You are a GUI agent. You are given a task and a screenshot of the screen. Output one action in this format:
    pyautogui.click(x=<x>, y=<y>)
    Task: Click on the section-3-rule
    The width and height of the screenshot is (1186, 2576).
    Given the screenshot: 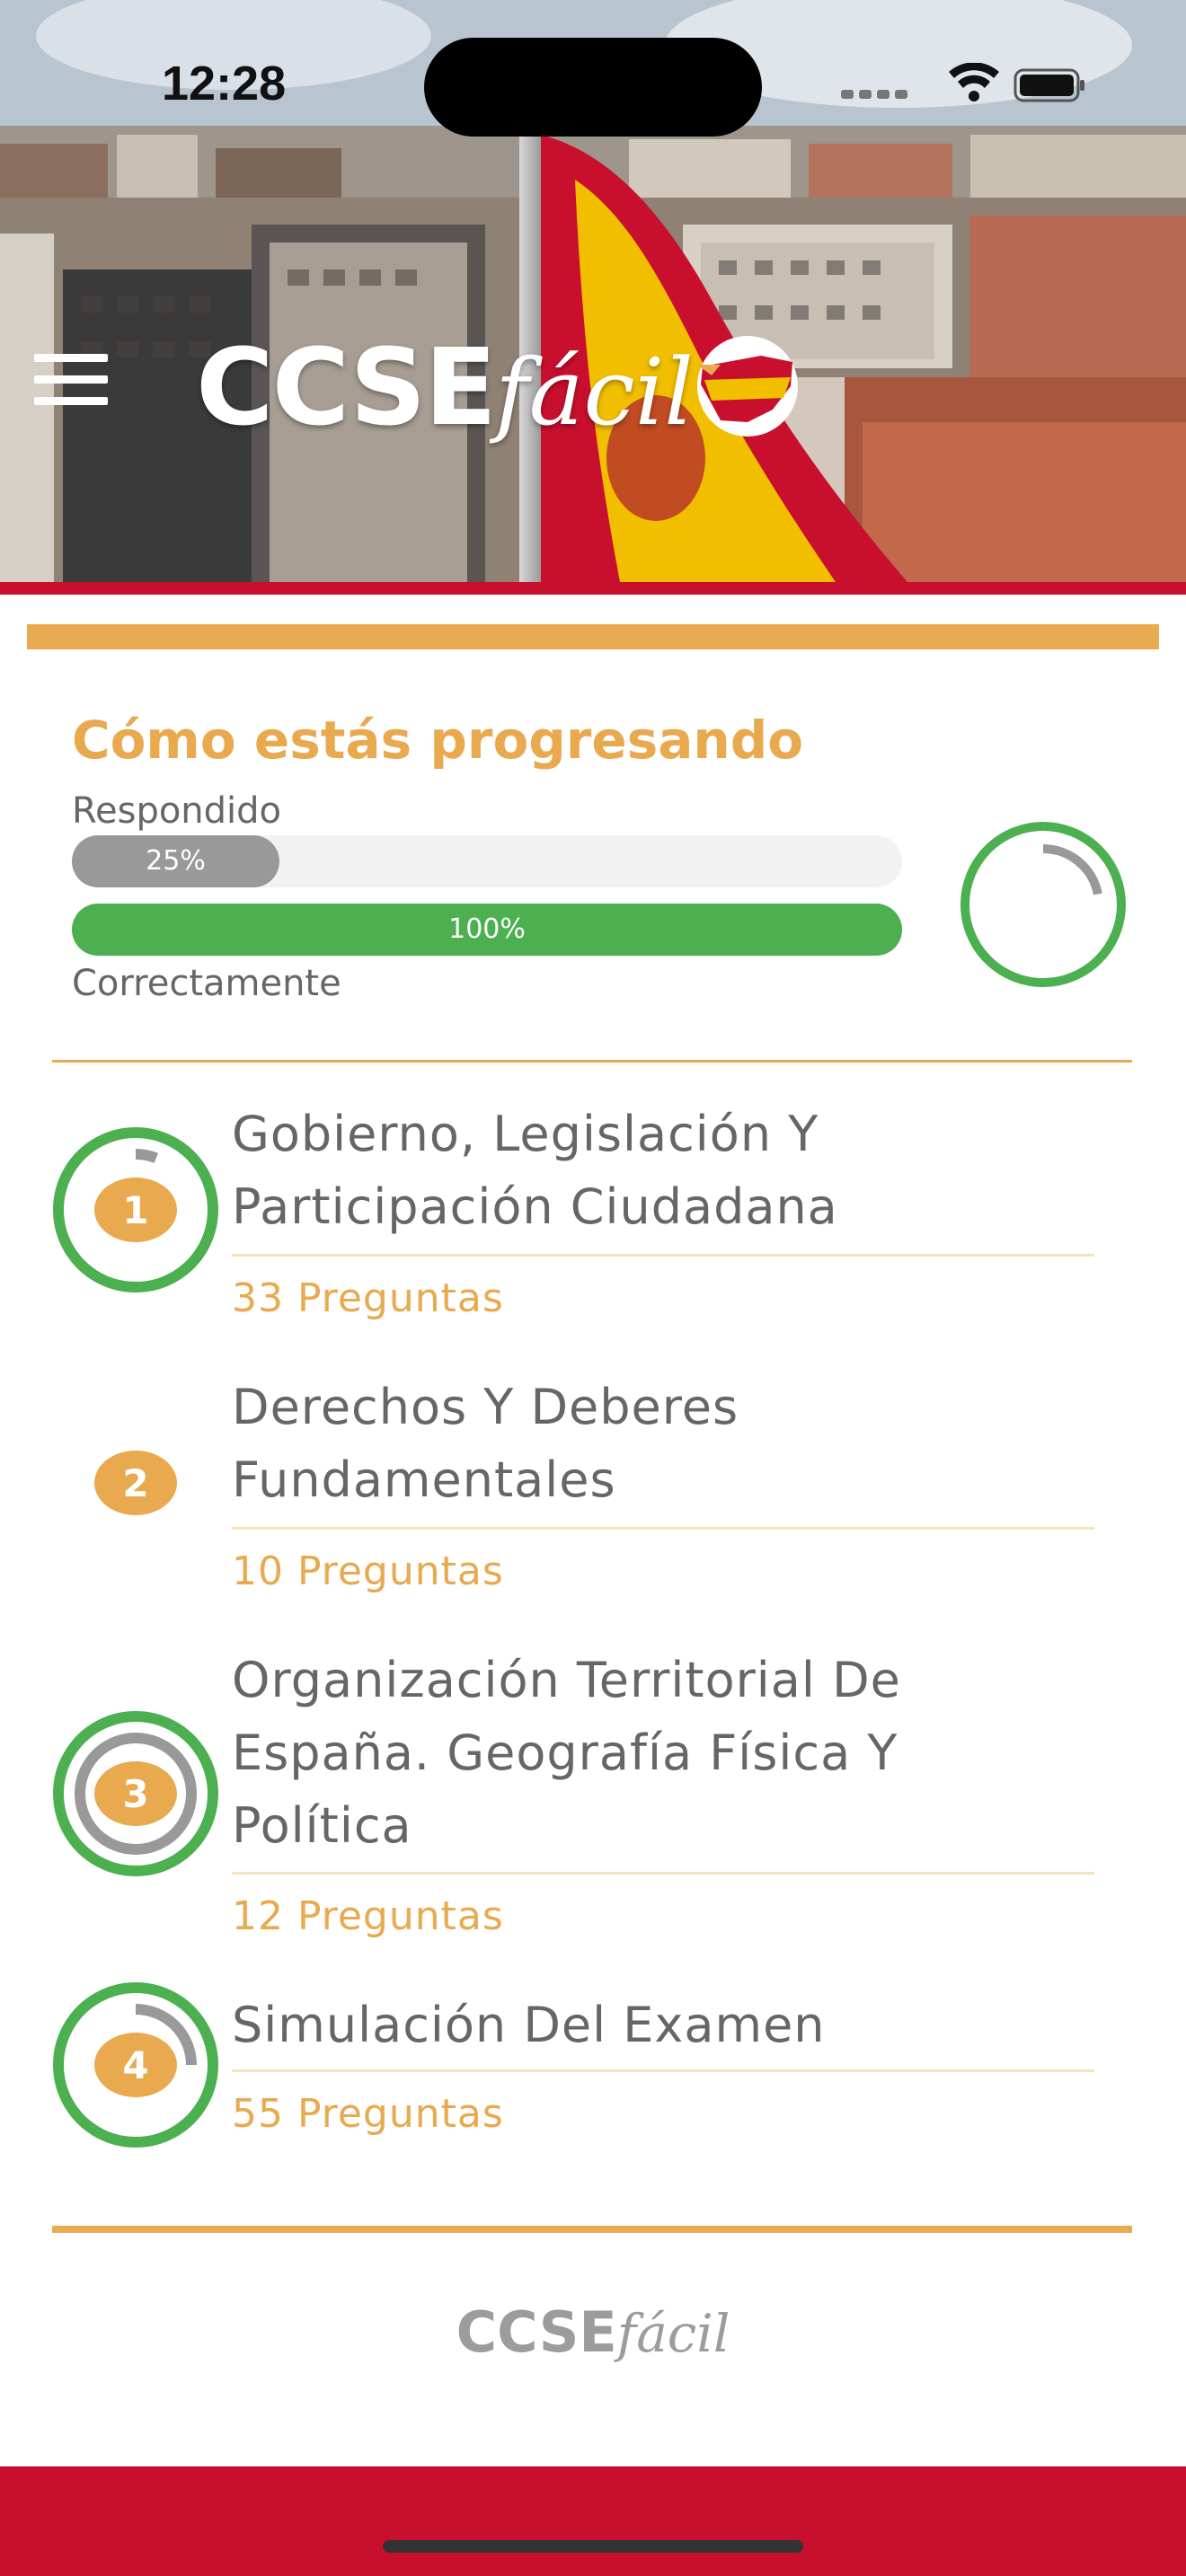 What is the action you would take?
    pyautogui.click(x=663, y=1873)
    